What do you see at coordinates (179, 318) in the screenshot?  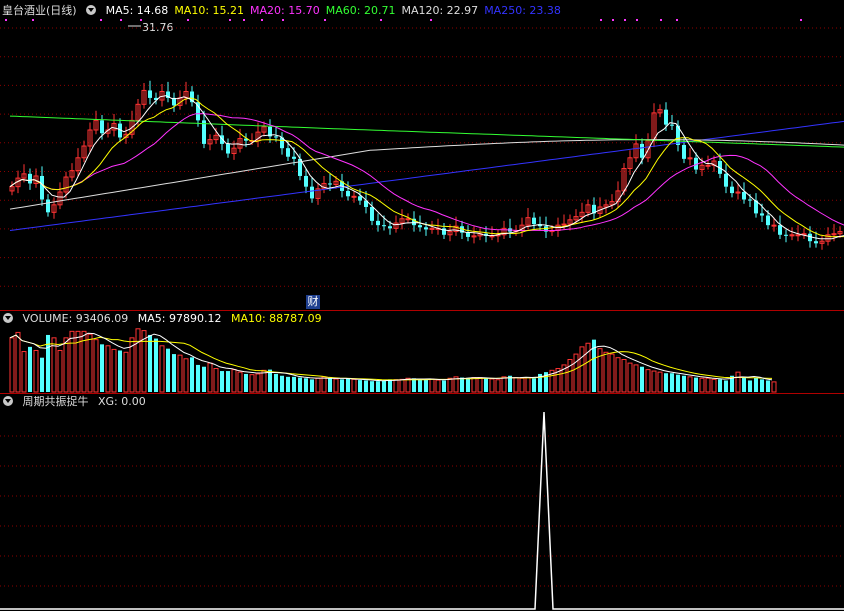 I see `volume-ma5: MA5: 97890.12` at bounding box center [179, 318].